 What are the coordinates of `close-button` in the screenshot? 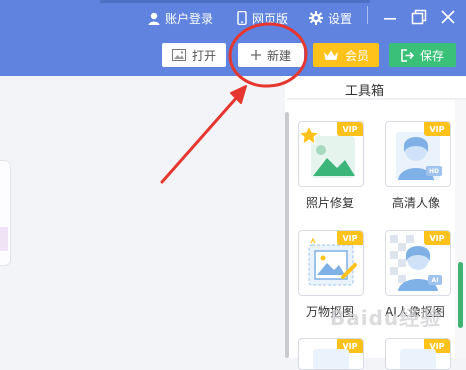 It's located at (448, 17).